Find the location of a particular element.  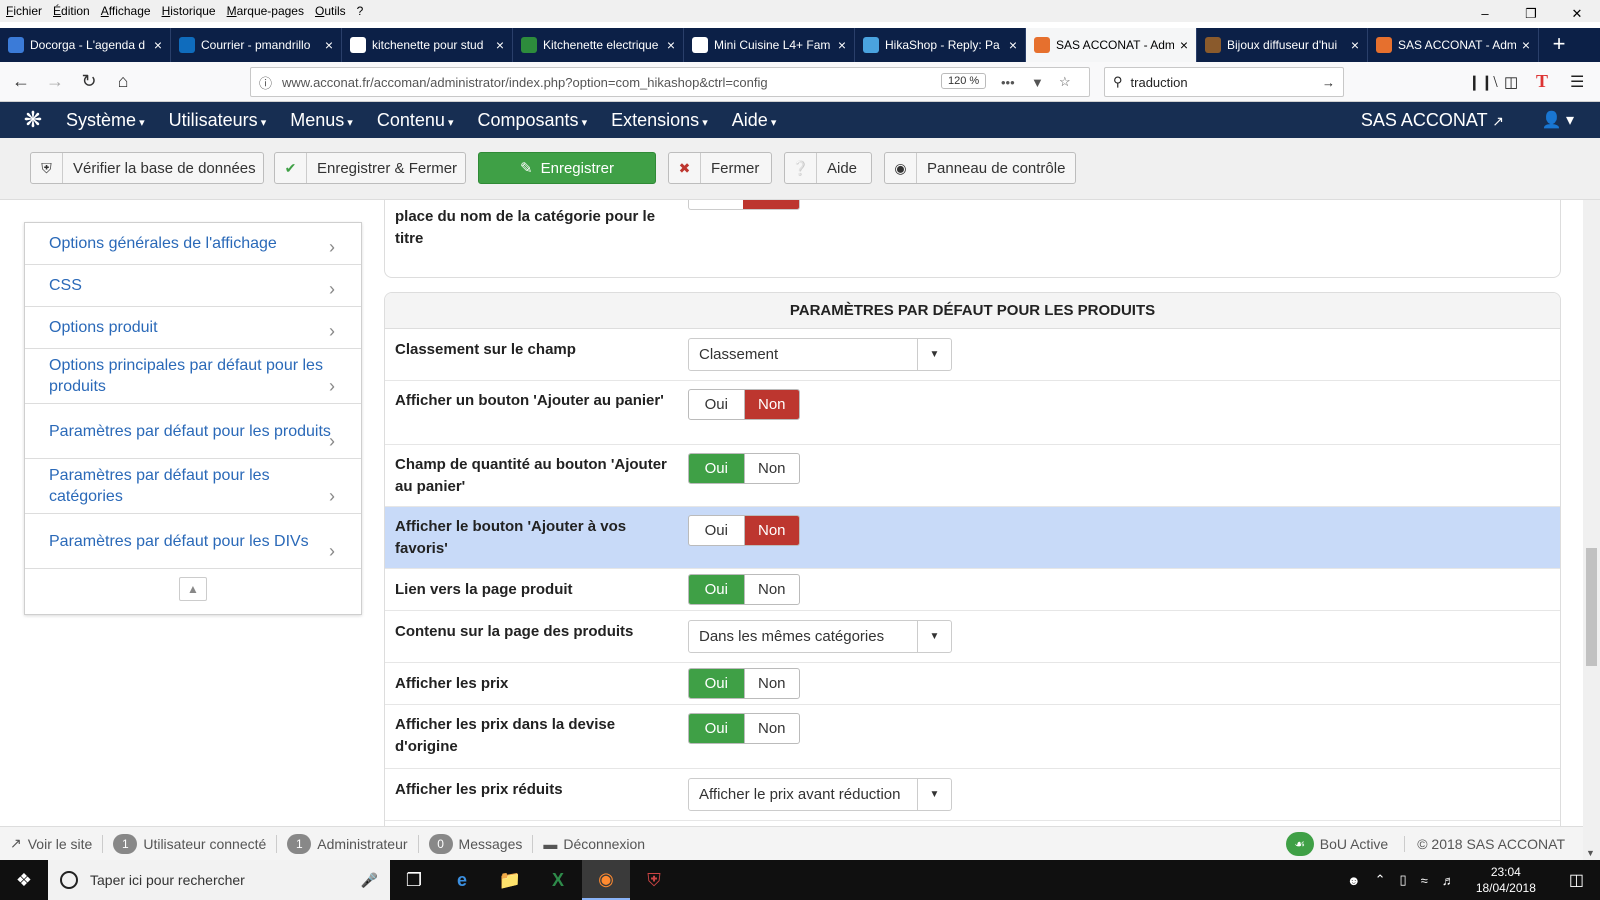

setting-select: Afficher le prix avant réduction ▼ is located at coordinates (820, 794).